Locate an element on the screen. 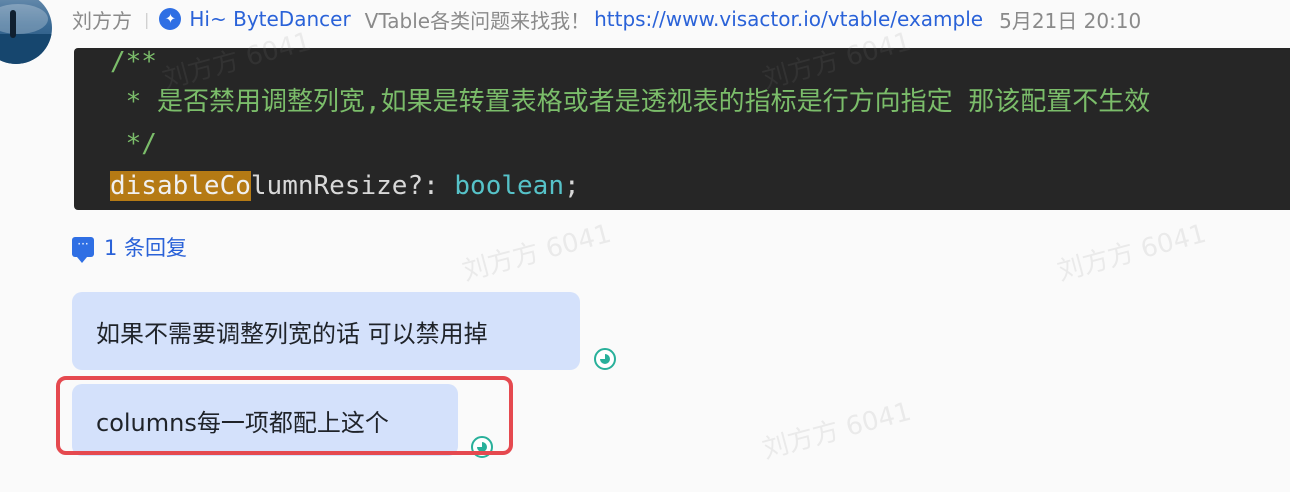  code-terminator: ; is located at coordinates (571, 186).